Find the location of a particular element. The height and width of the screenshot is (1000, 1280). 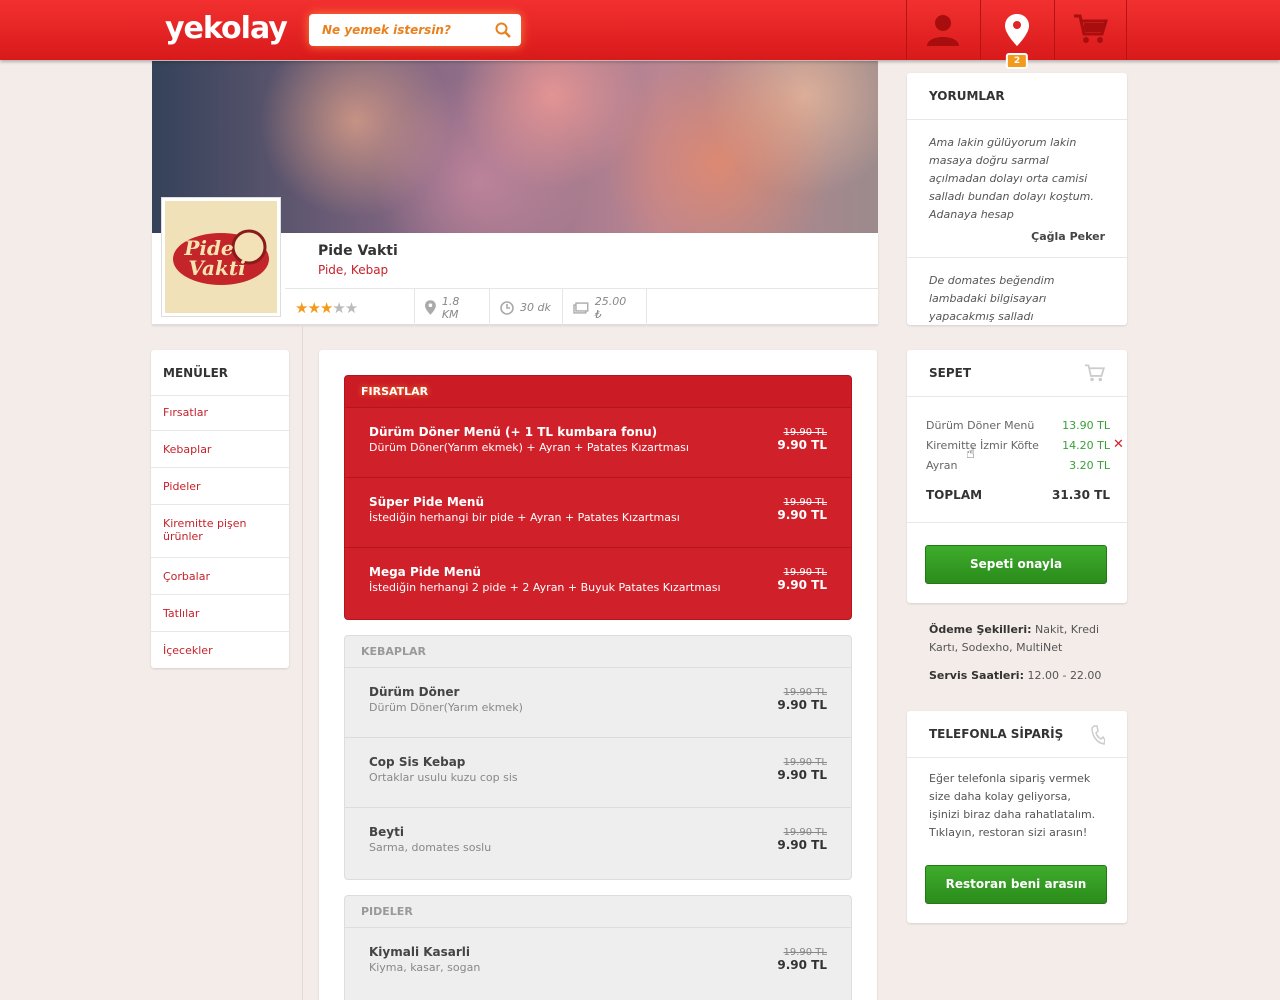

confirm-cart-button: Sepeti onayla is located at coordinates (1016, 564).